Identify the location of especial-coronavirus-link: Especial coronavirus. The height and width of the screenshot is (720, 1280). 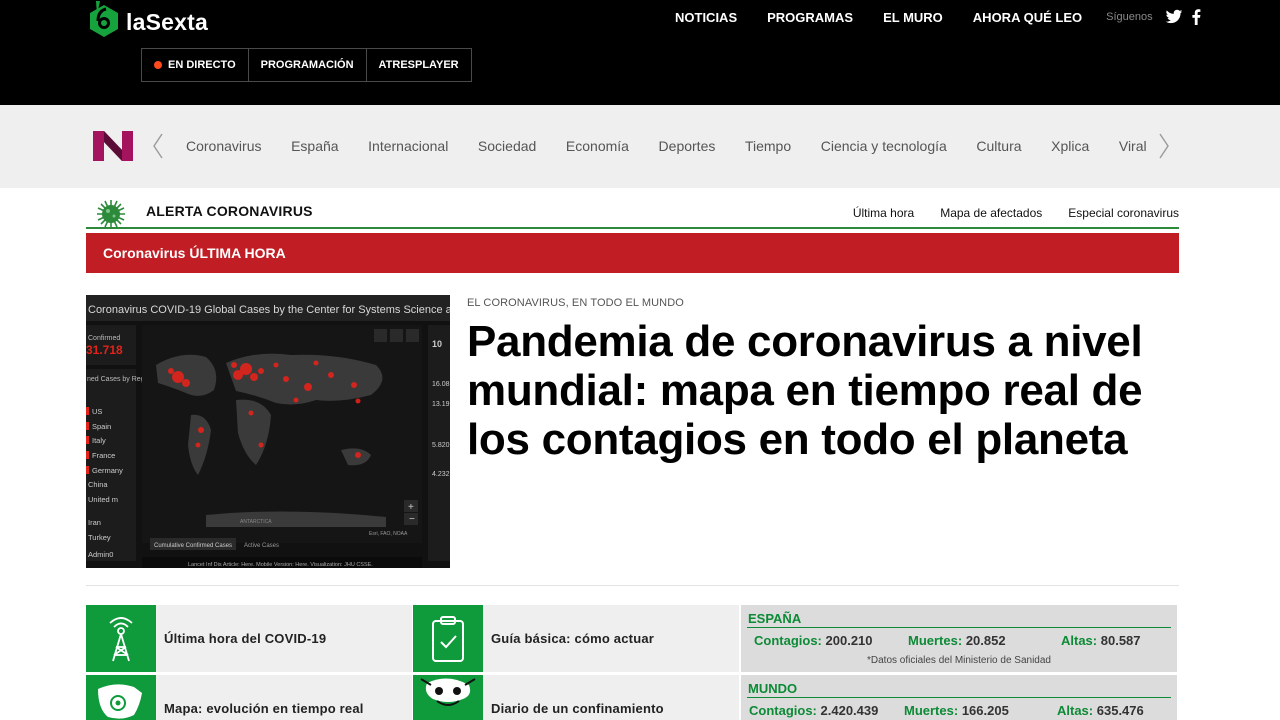
(1123, 213).